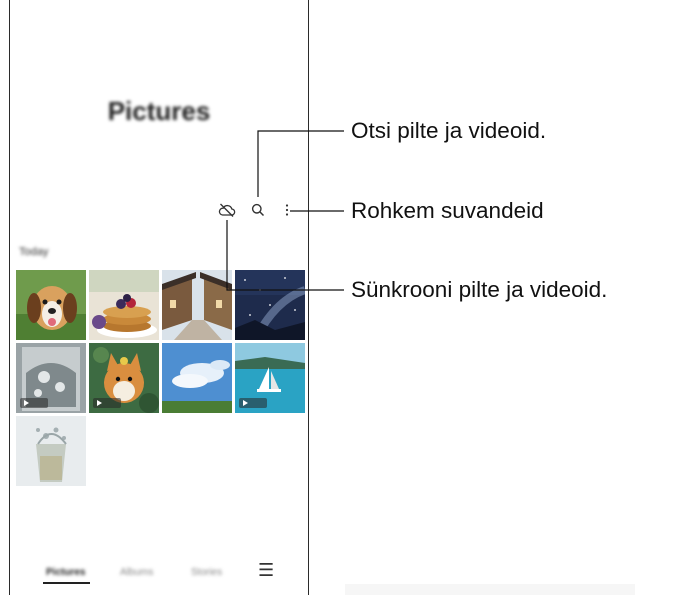 The image size is (673, 595). What do you see at coordinates (479, 289) in the screenshot?
I see `sync-callout: Sünkrooni pilte ja videoid.` at bounding box center [479, 289].